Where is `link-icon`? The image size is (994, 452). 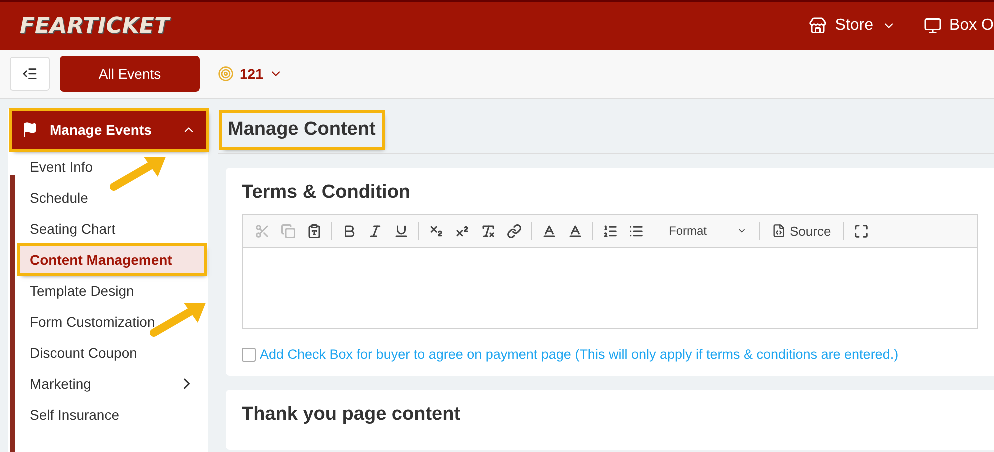 link-icon is located at coordinates (514, 231).